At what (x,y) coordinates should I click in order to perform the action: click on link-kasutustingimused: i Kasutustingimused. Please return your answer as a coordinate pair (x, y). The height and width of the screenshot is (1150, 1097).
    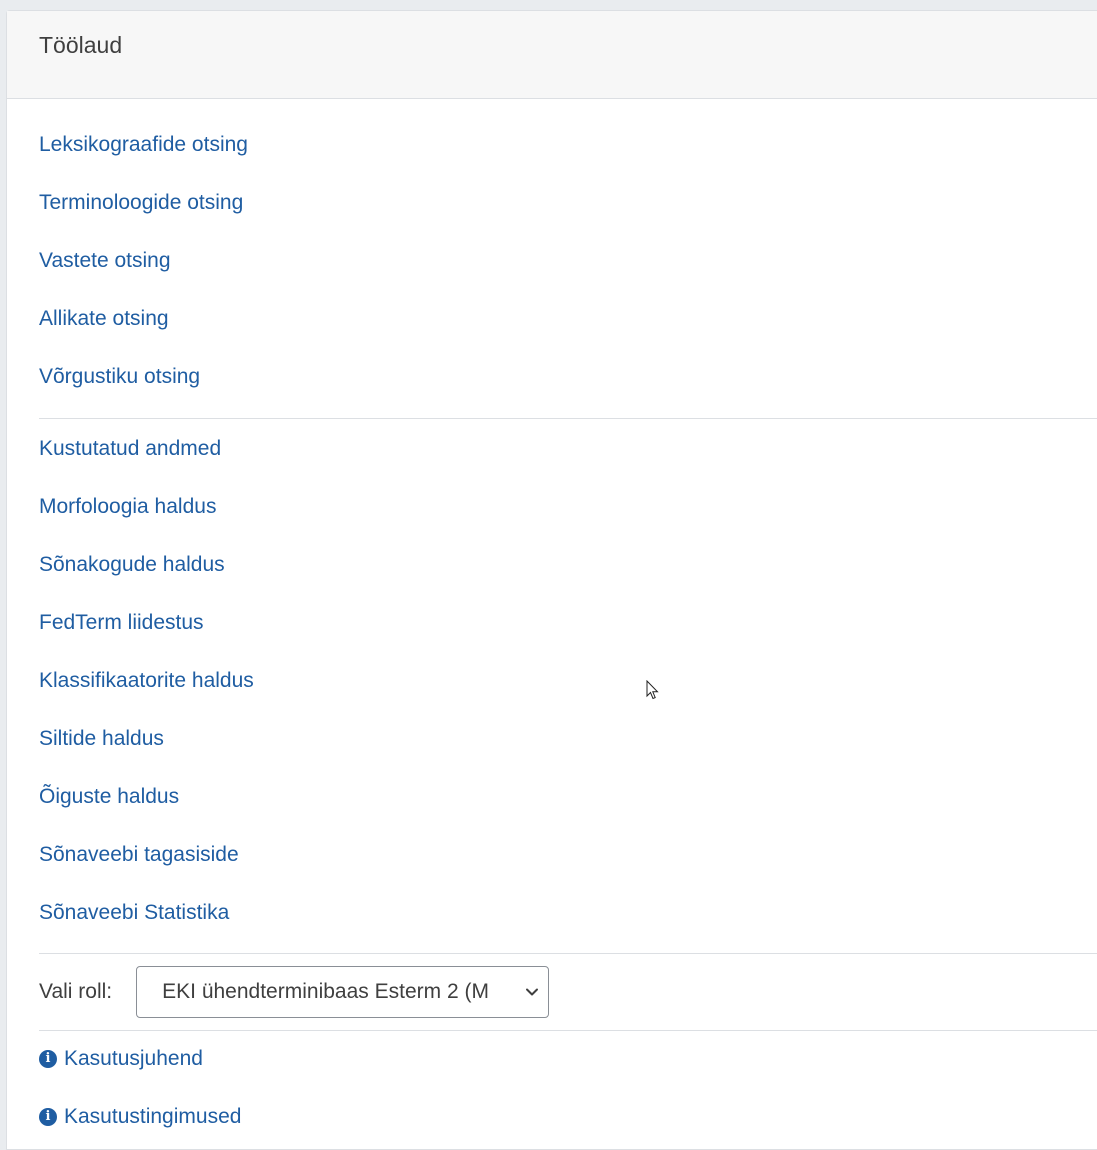
    Looking at the image, I should click on (568, 1117).